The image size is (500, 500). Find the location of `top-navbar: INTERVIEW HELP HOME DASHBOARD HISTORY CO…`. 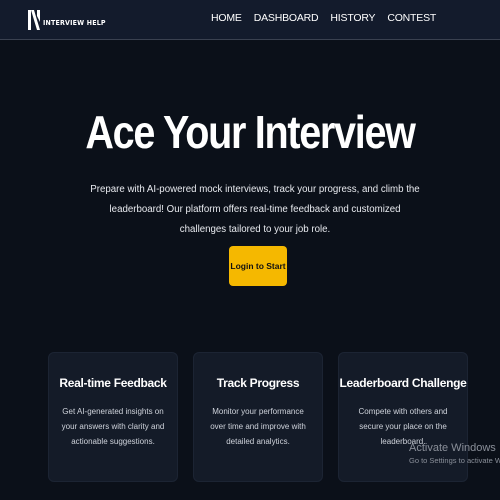

top-navbar: INTERVIEW HELP HOME DASHBOARD HISTORY CO… is located at coordinates (250, 20).